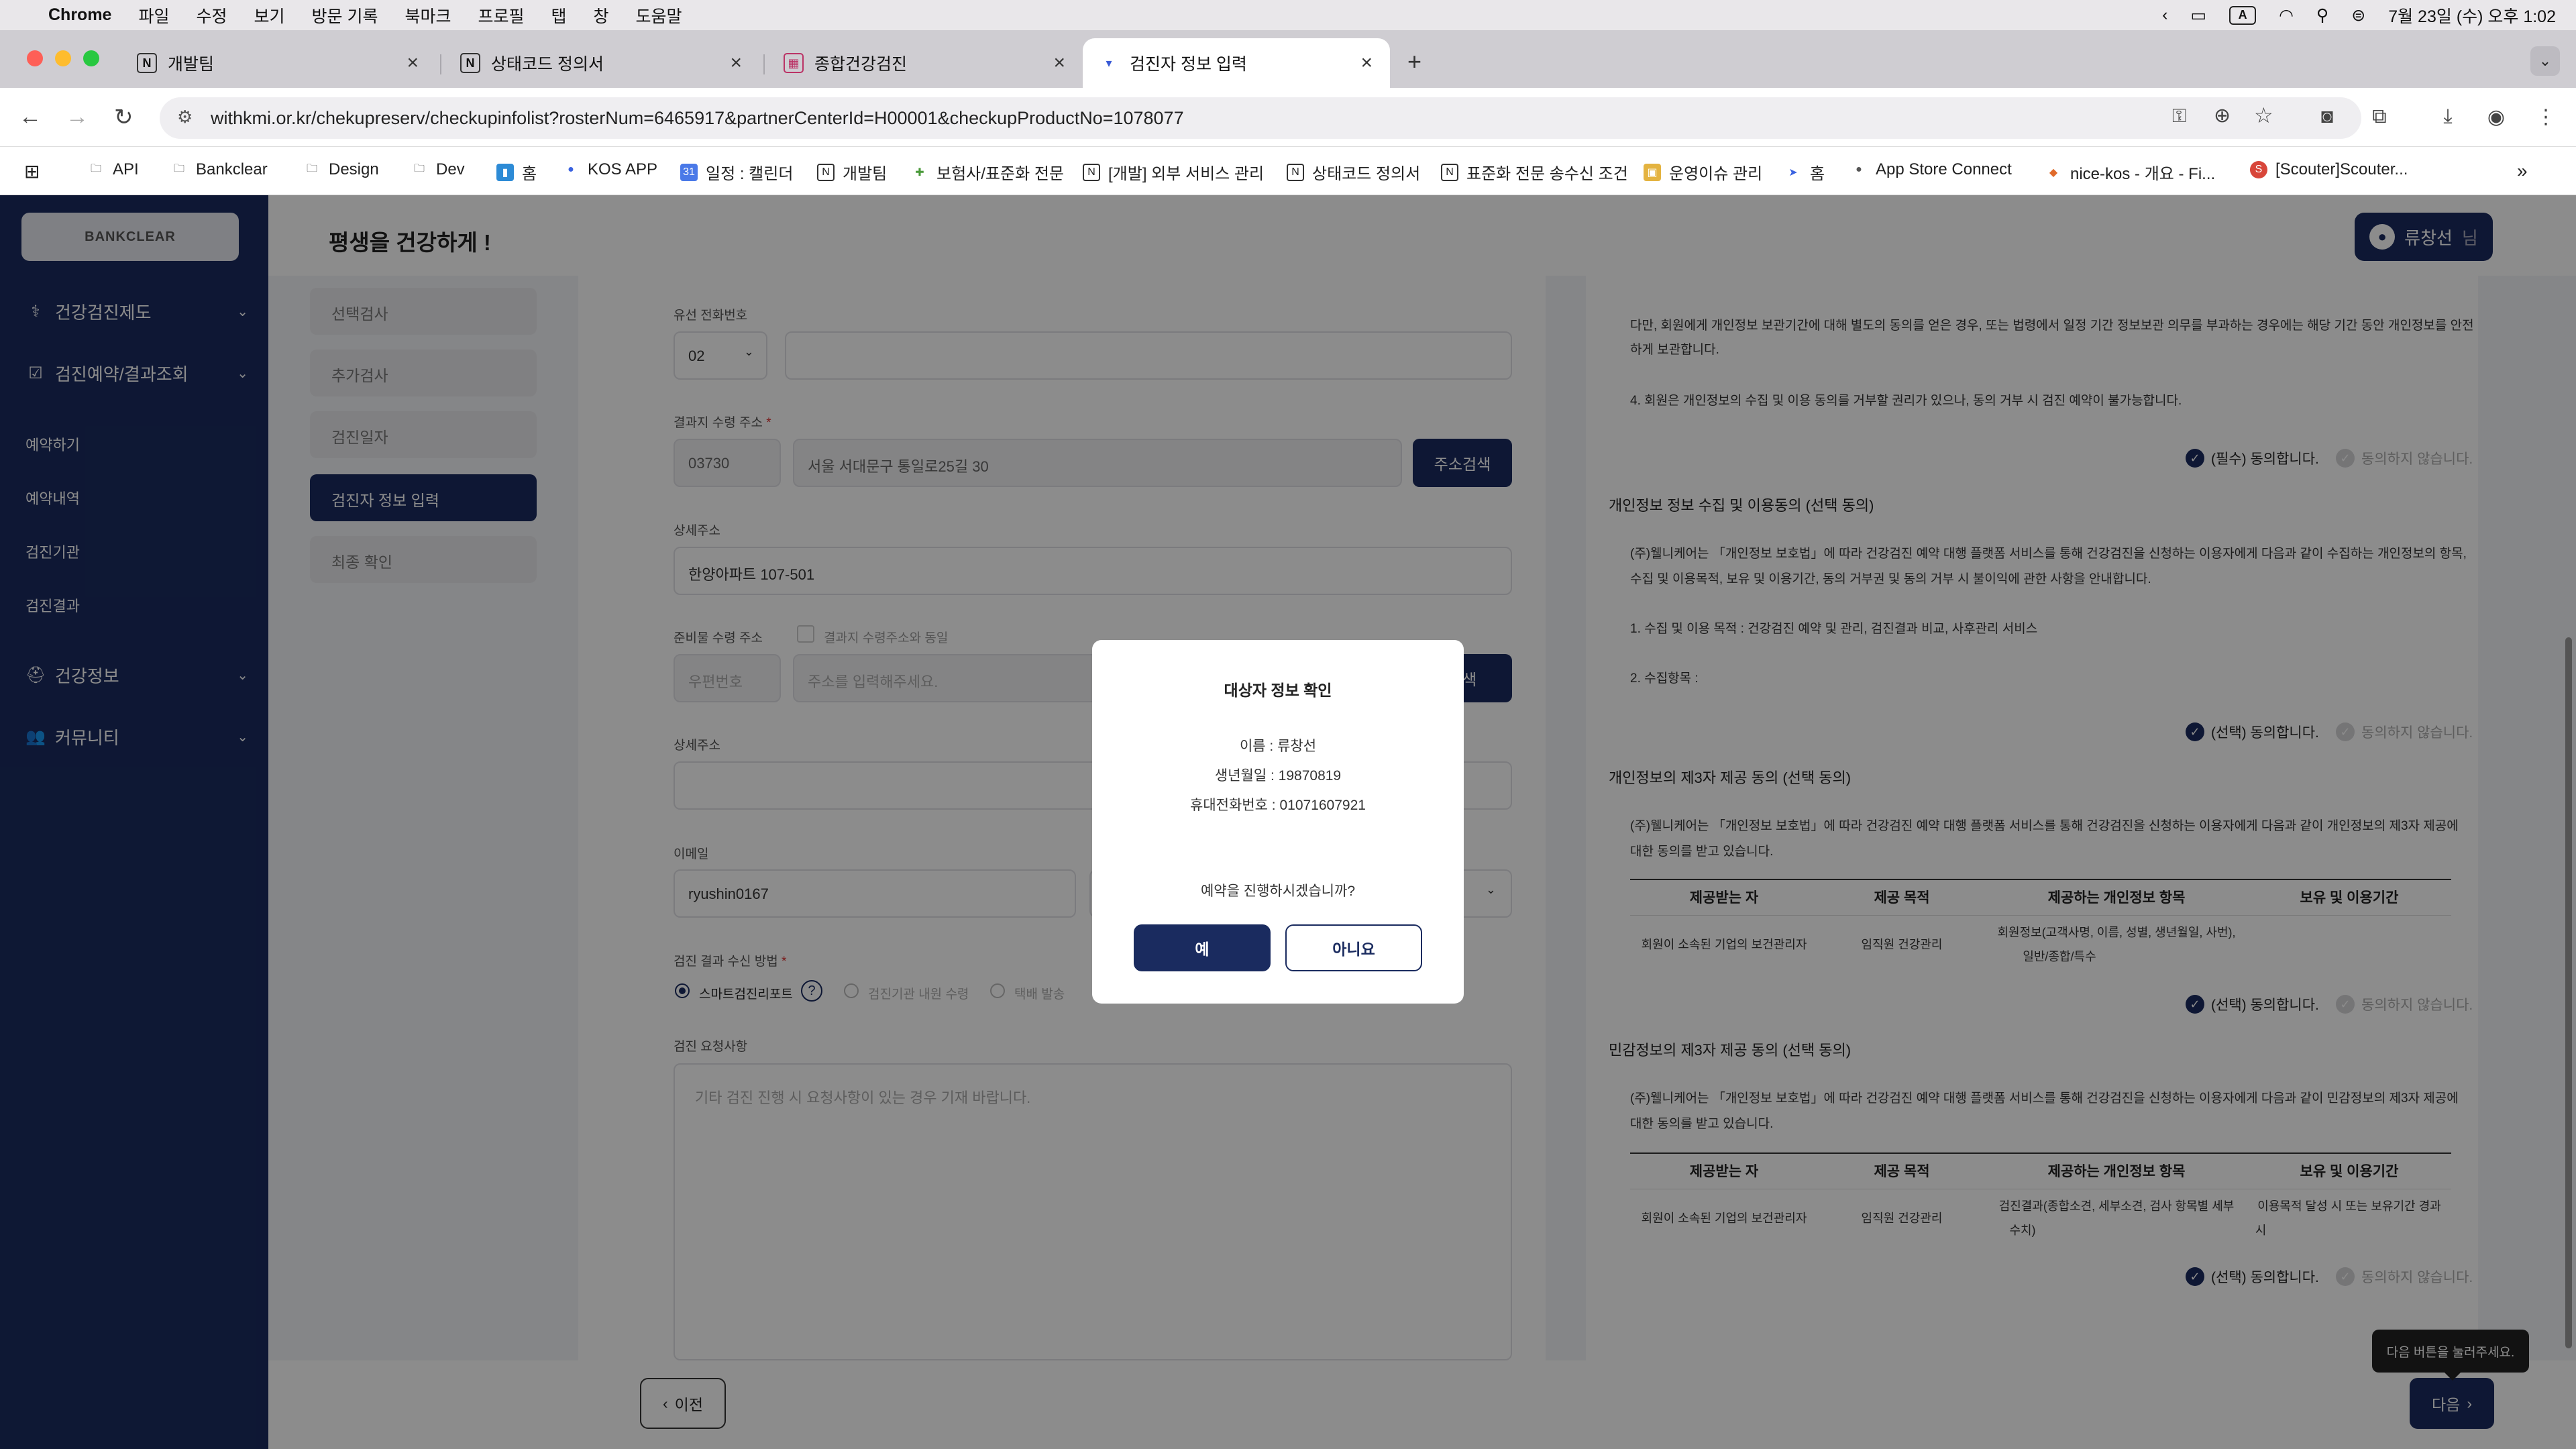 This screenshot has width=2576, height=1449. I want to click on keyboard-icon: ▭, so click(2198, 15).